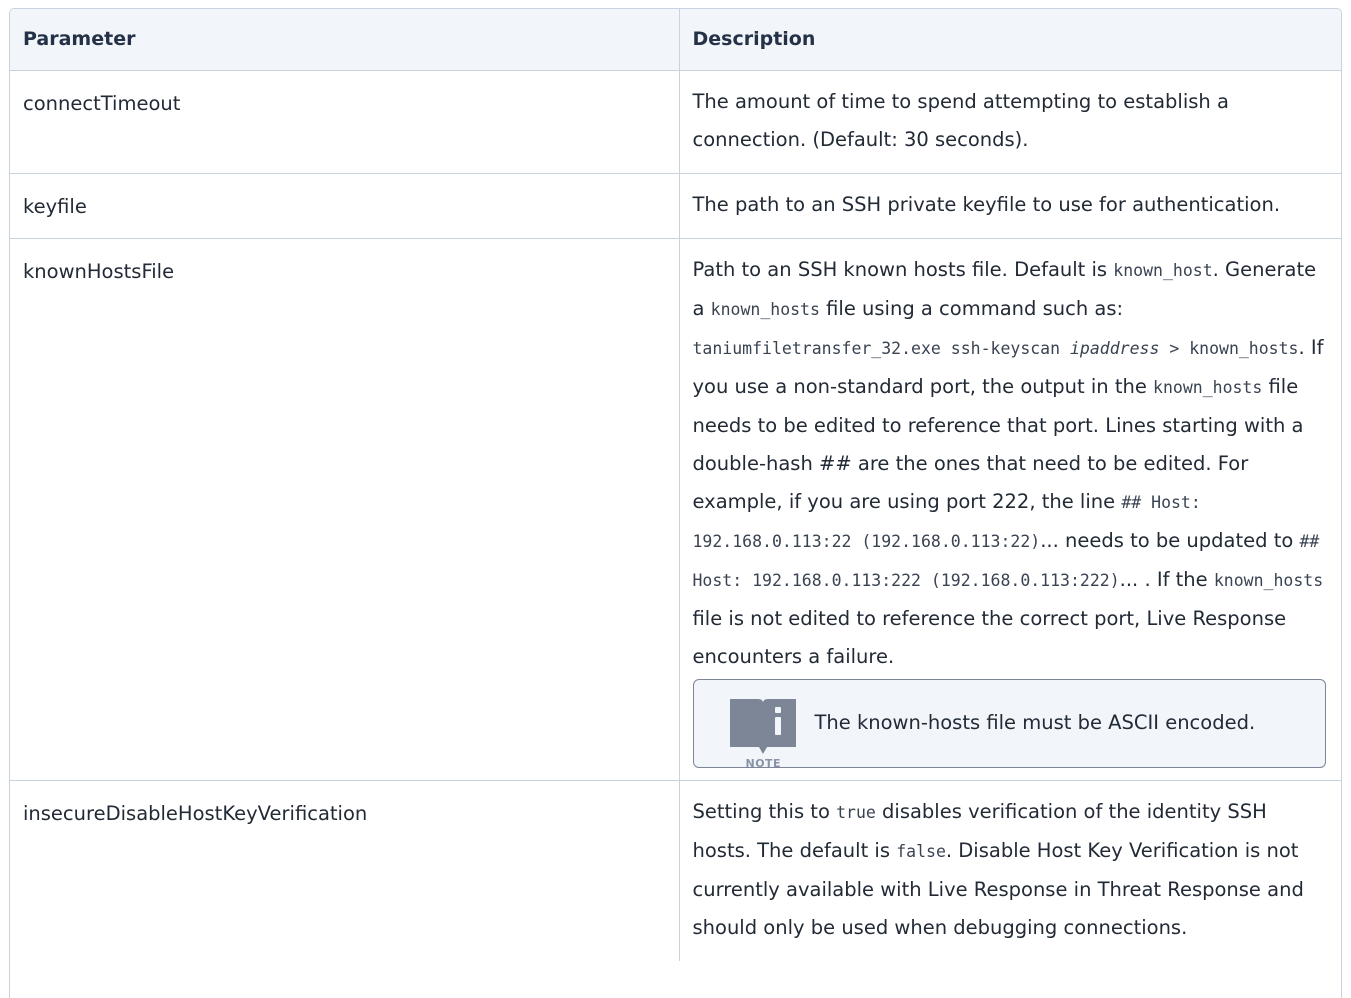  What do you see at coordinates (195, 813) in the screenshot?
I see `parameter-cell: insecureDisableHostKeyVerification` at bounding box center [195, 813].